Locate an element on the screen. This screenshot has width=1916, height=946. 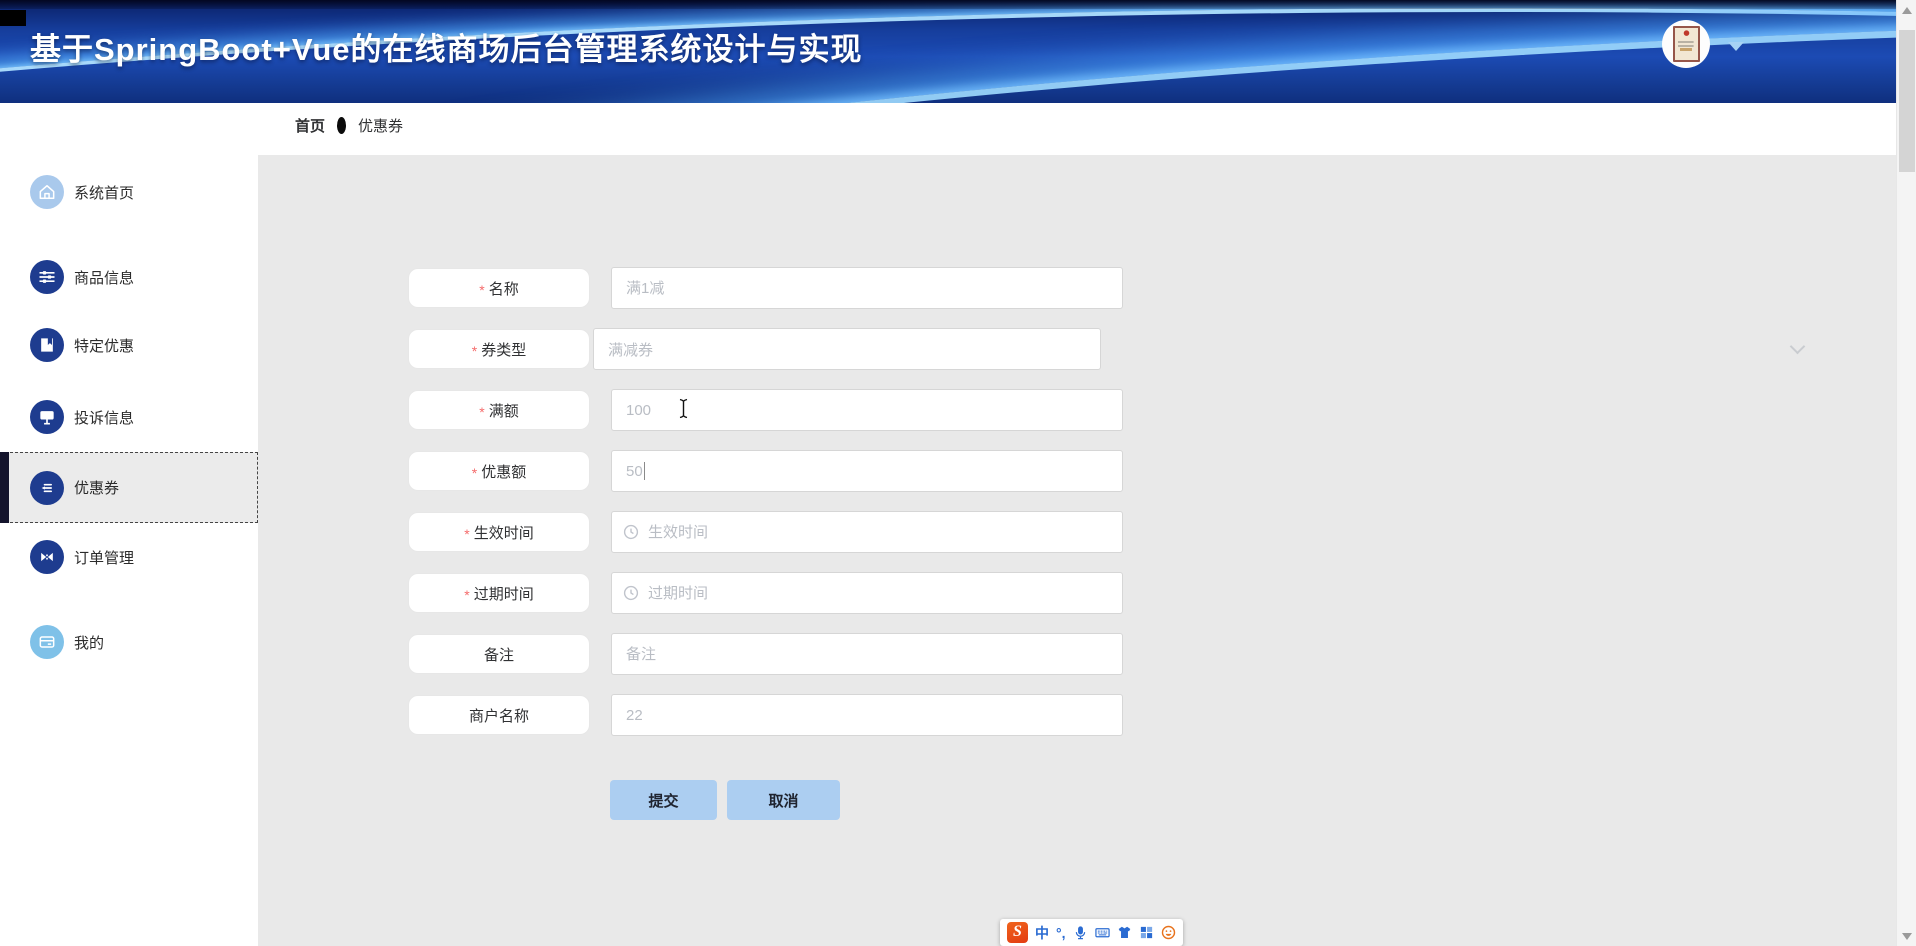
book-icon is located at coordinates (47, 345).